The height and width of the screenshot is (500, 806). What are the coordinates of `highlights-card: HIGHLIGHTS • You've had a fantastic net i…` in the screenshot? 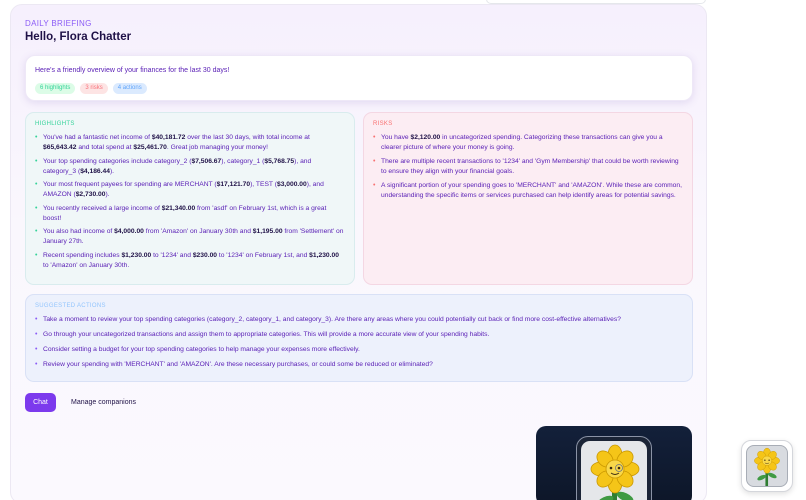 It's located at (190, 198).